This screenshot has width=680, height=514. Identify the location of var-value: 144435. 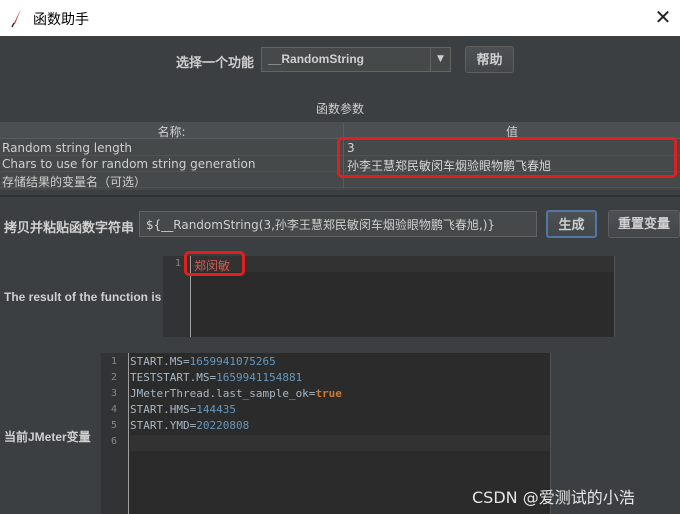
(216, 409).